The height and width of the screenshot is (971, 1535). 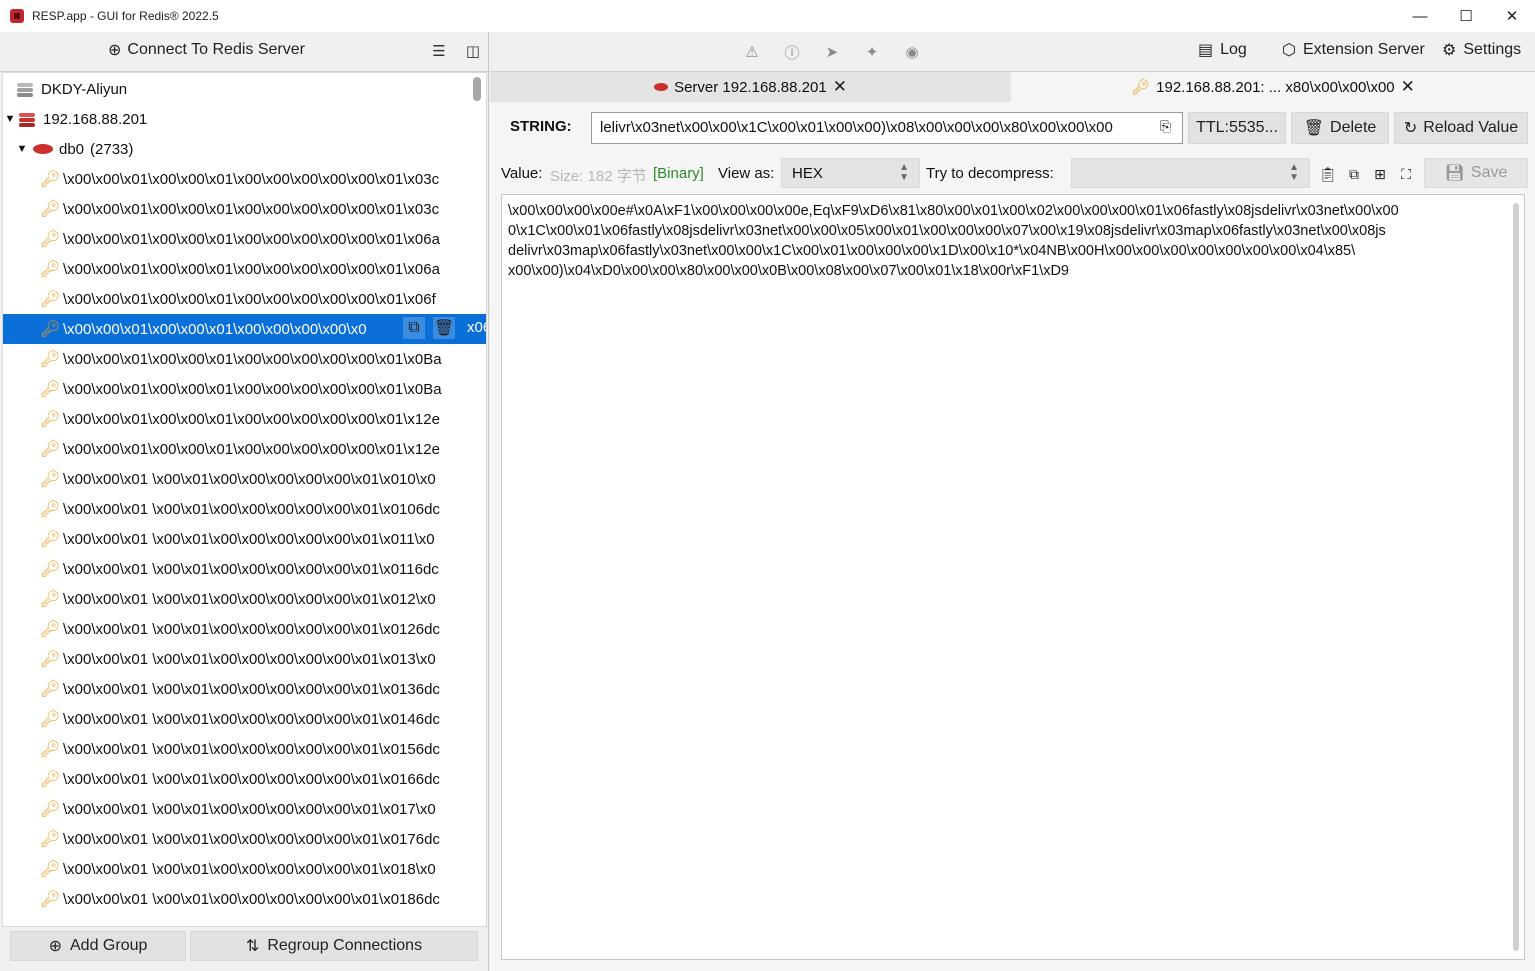 What do you see at coordinates (17, 16) in the screenshot?
I see `app-logo-icon` at bounding box center [17, 16].